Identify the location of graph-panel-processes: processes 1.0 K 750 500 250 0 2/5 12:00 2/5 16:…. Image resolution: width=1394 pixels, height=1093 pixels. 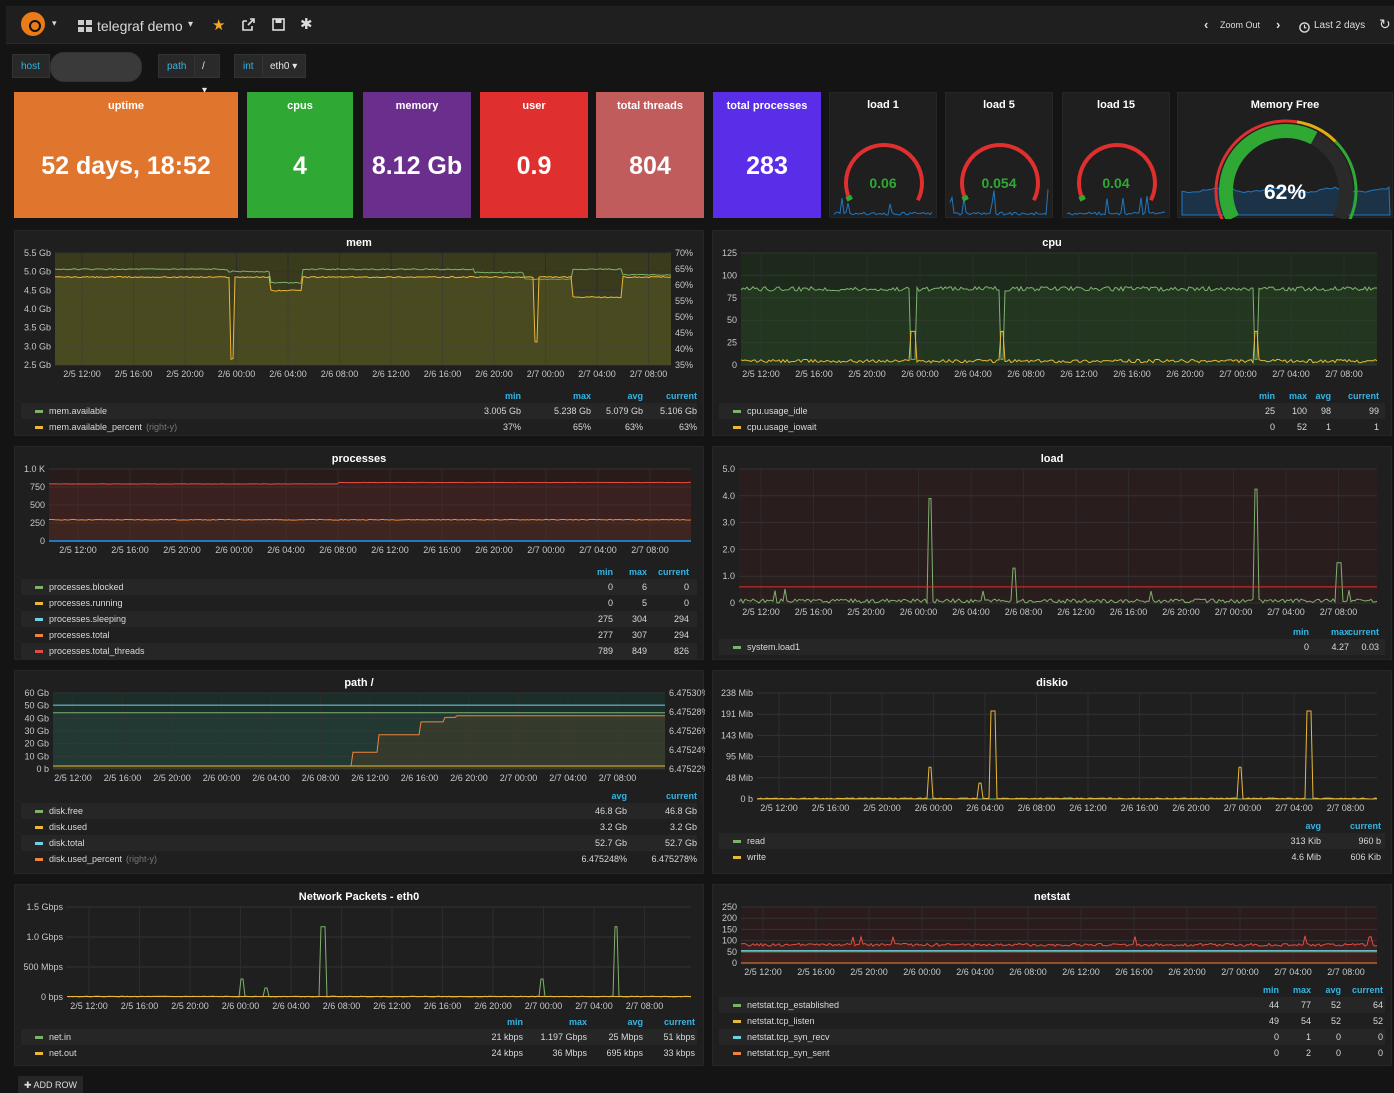
(359, 553).